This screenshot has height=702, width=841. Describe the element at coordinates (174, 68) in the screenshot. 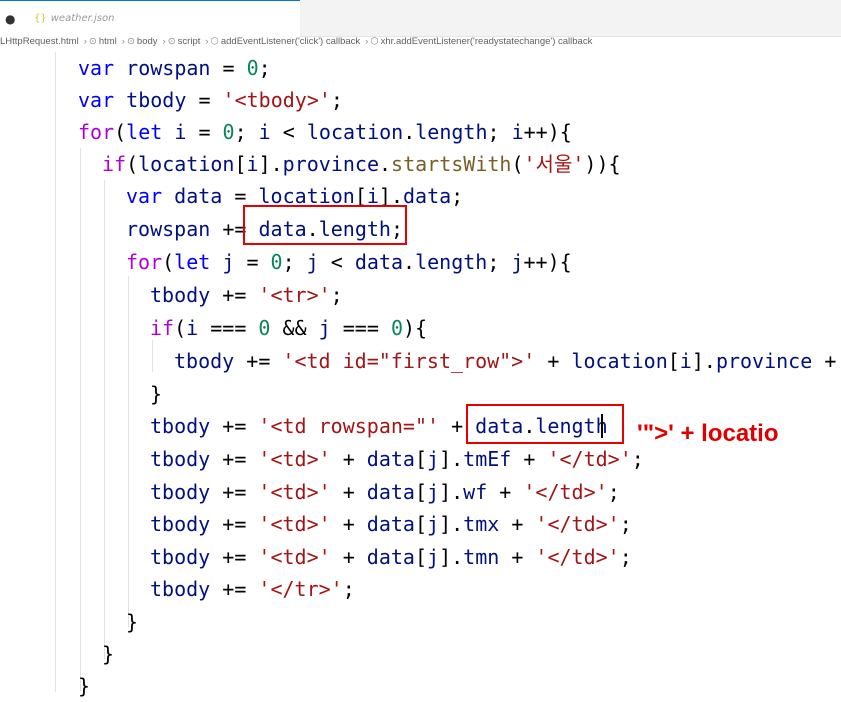

I see `code-line-1: var rowspan = 0;` at that location.